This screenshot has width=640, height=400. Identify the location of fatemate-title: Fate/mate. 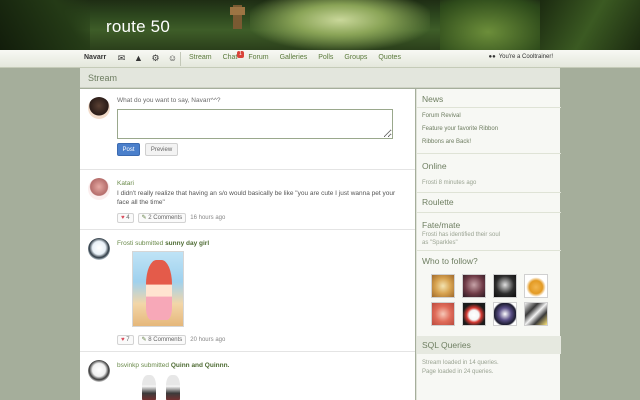
(441, 225).